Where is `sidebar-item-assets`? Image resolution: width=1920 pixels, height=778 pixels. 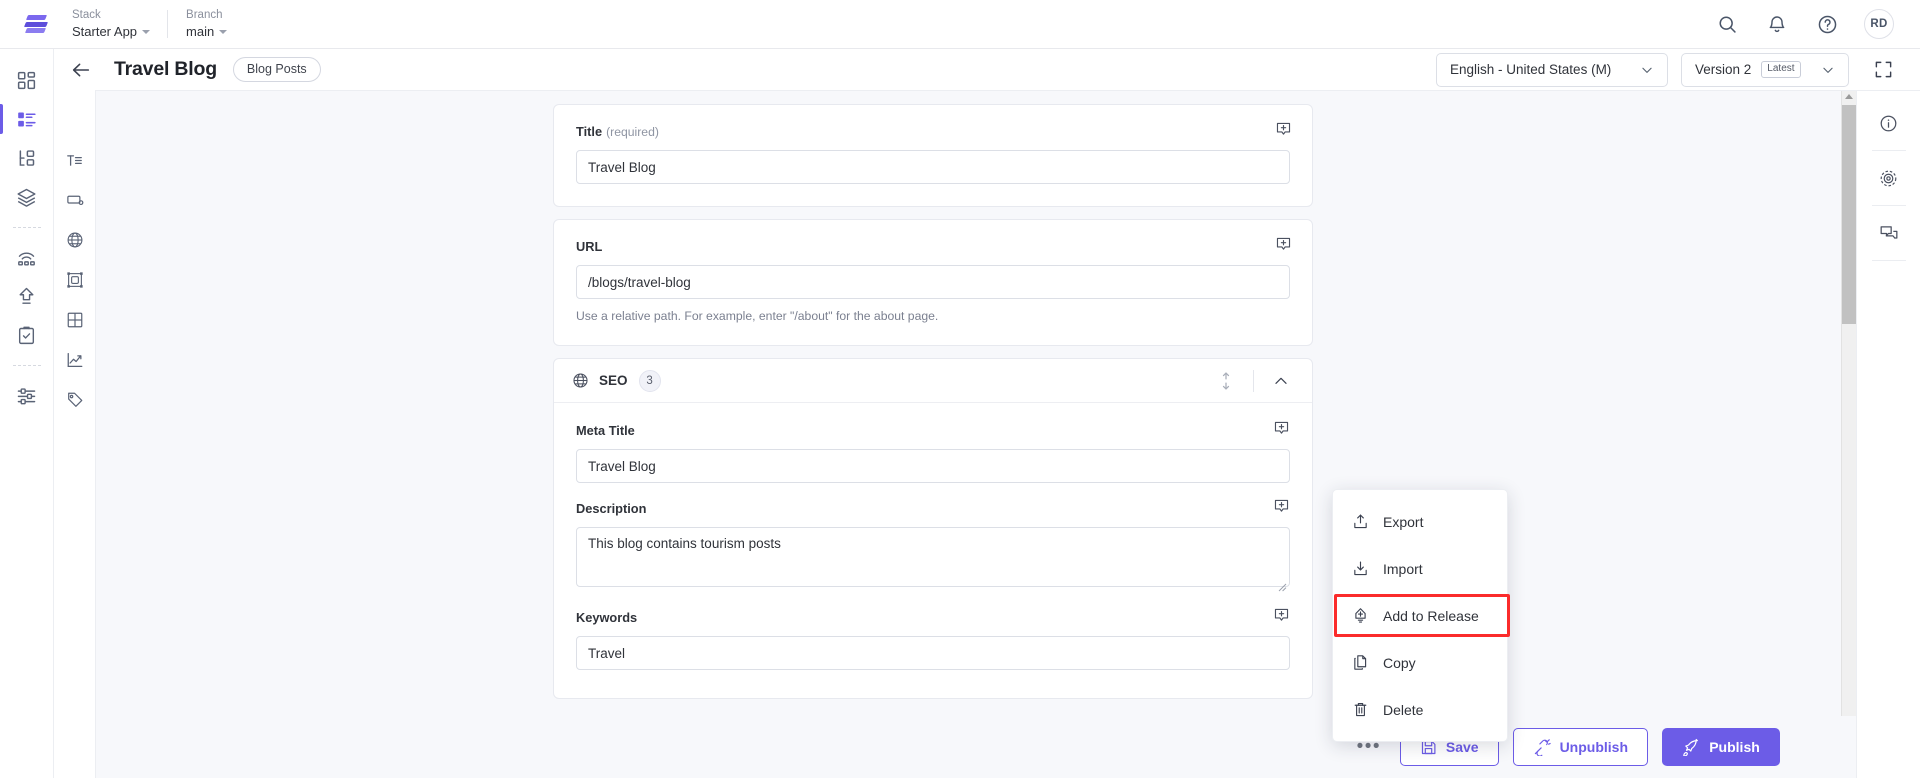
sidebar-item-assets is located at coordinates (27, 197).